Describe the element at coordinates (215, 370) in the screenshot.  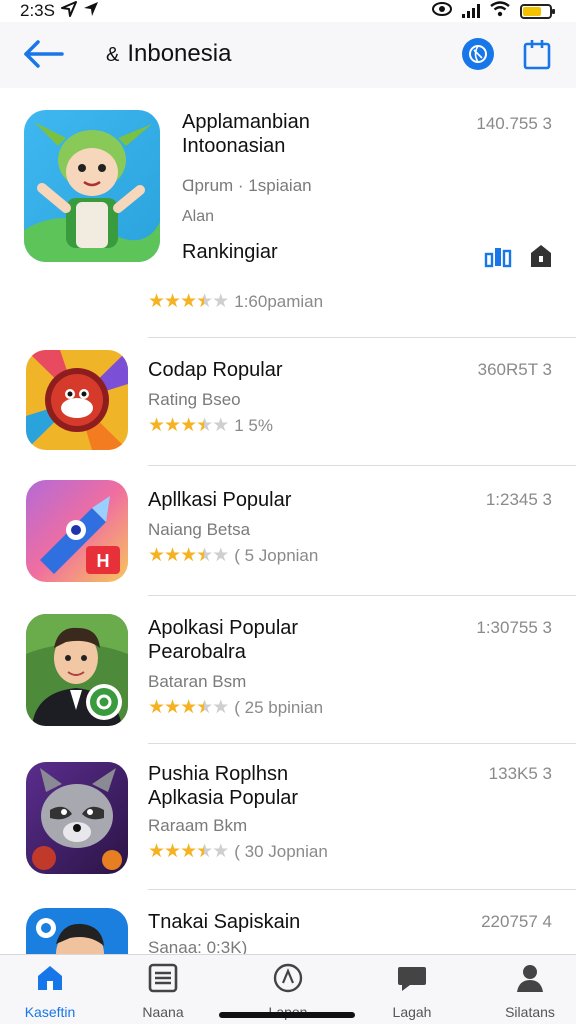
I see `app-name: Codap Ropular` at that location.